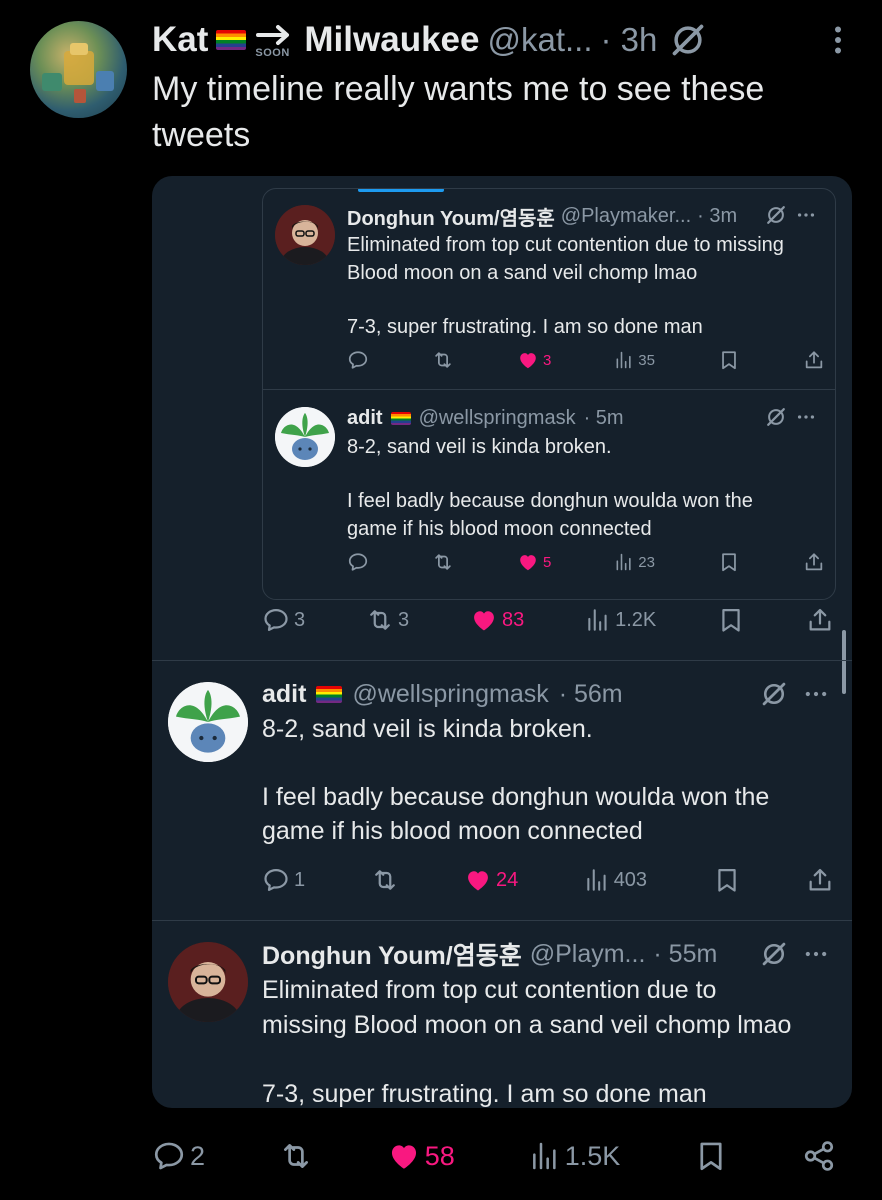 The width and height of the screenshot is (882, 1200). What do you see at coordinates (443, 360) in the screenshot?
I see `quote1-repost-button` at bounding box center [443, 360].